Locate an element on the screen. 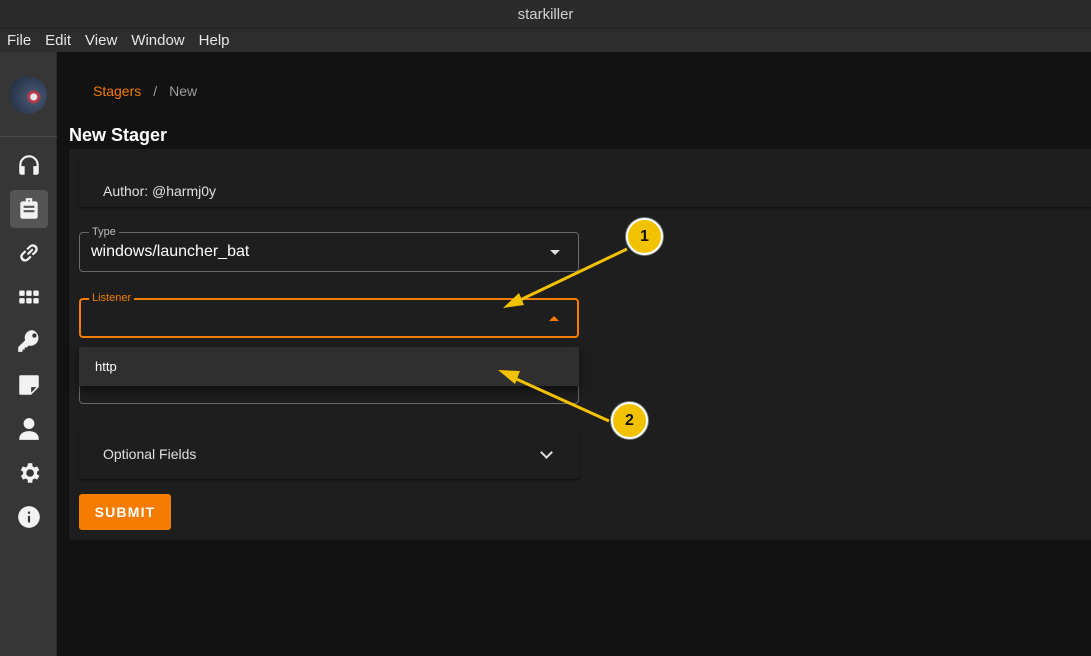 The height and width of the screenshot is (656, 1091). sidebar-item-settings is located at coordinates (29, 473).